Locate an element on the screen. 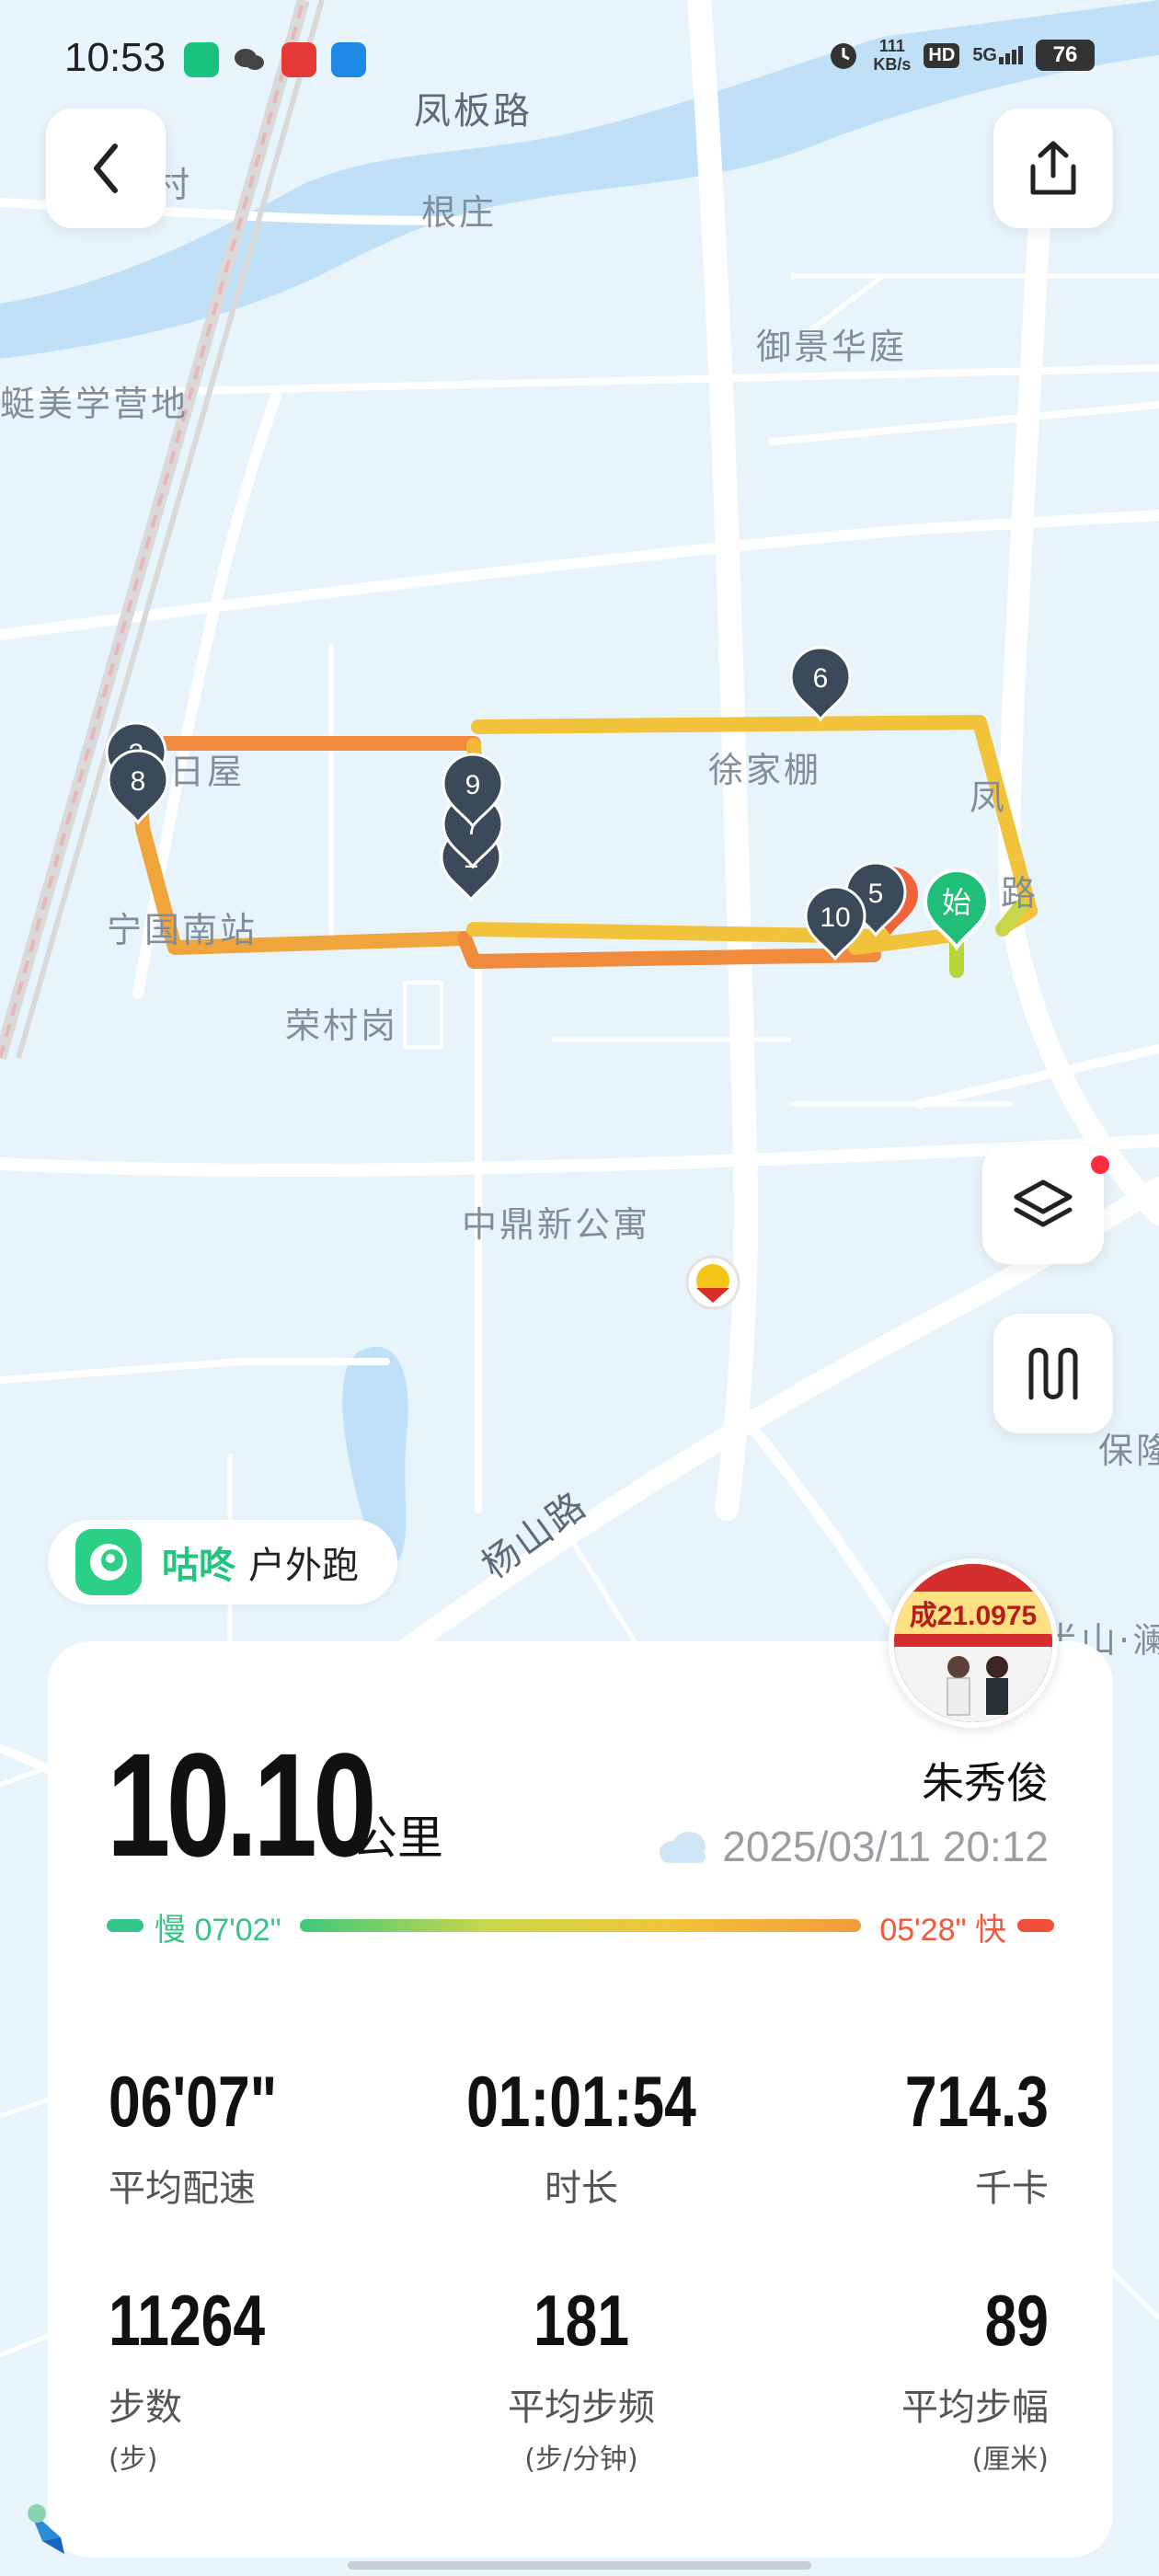 This screenshot has height=2576, width=1159. network-speed: 111 KB/s is located at coordinates (892, 55).